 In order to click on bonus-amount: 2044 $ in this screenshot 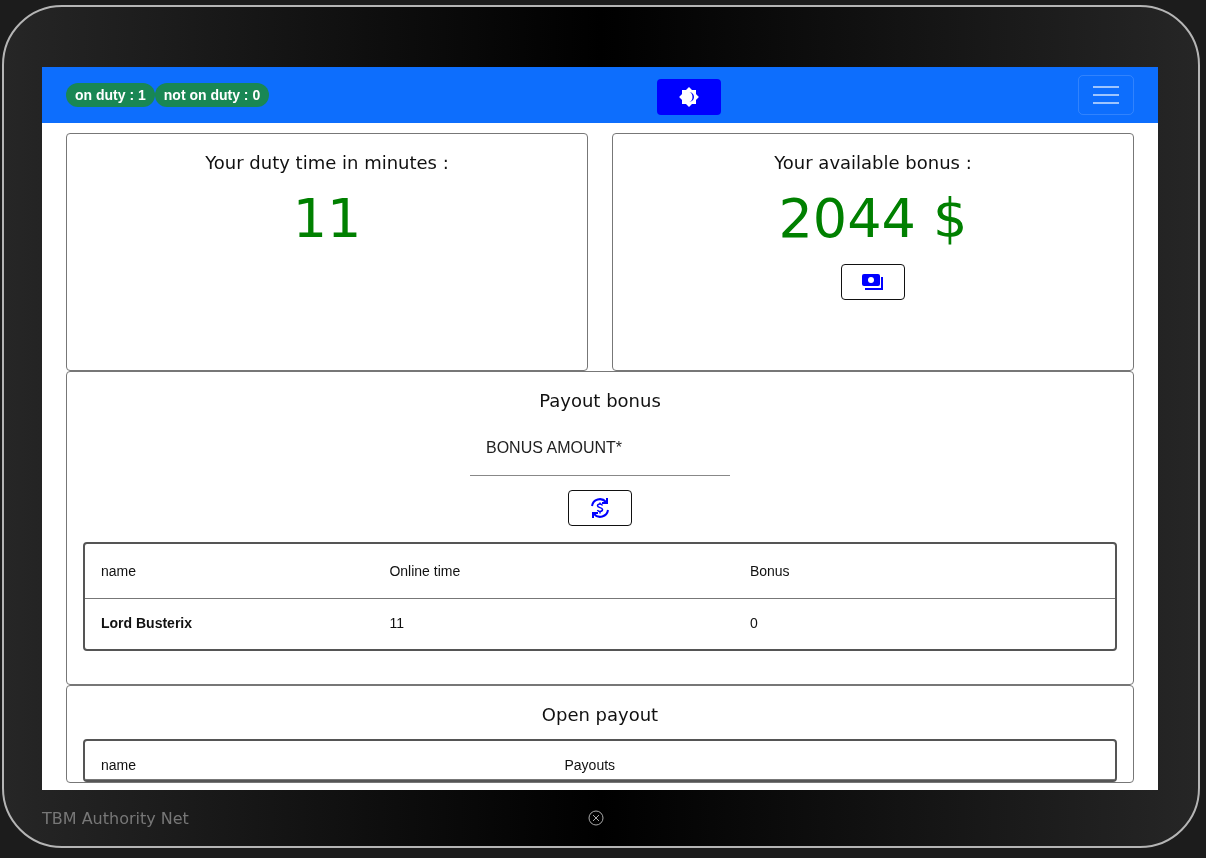, I will do `click(873, 218)`.